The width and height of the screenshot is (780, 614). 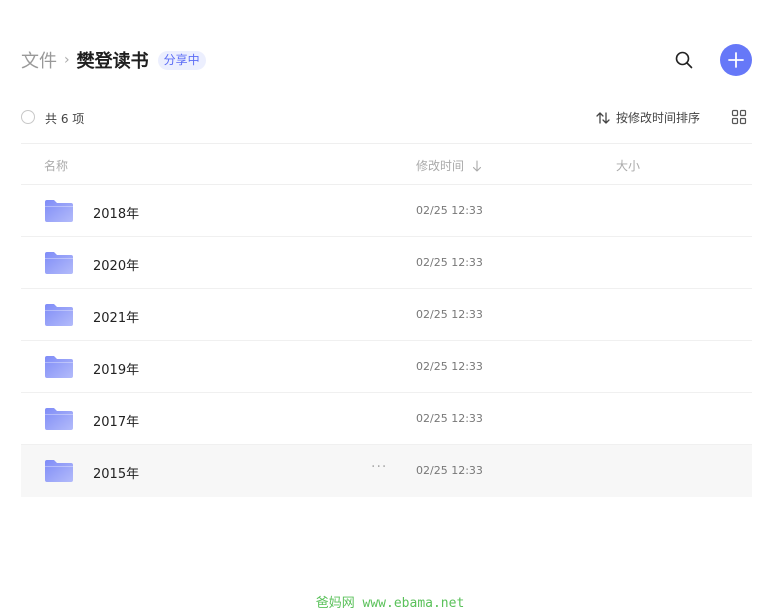 What do you see at coordinates (181, 60) in the screenshot?
I see `share-status-badge: 分享中` at bounding box center [181, 60].